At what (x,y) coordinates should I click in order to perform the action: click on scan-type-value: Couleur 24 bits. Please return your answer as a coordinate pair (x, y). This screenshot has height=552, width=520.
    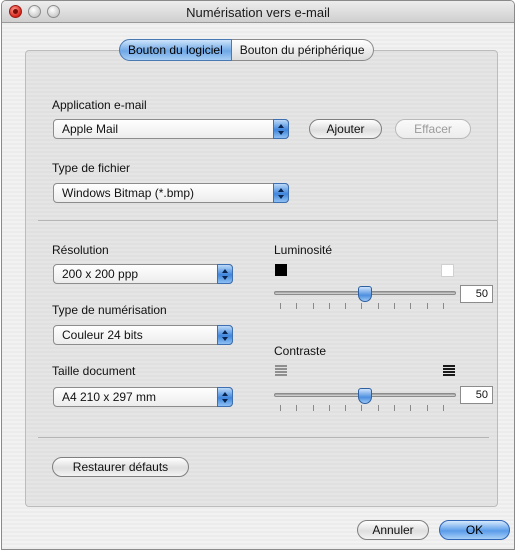
    Looking at the image, I should click on (102, 335).